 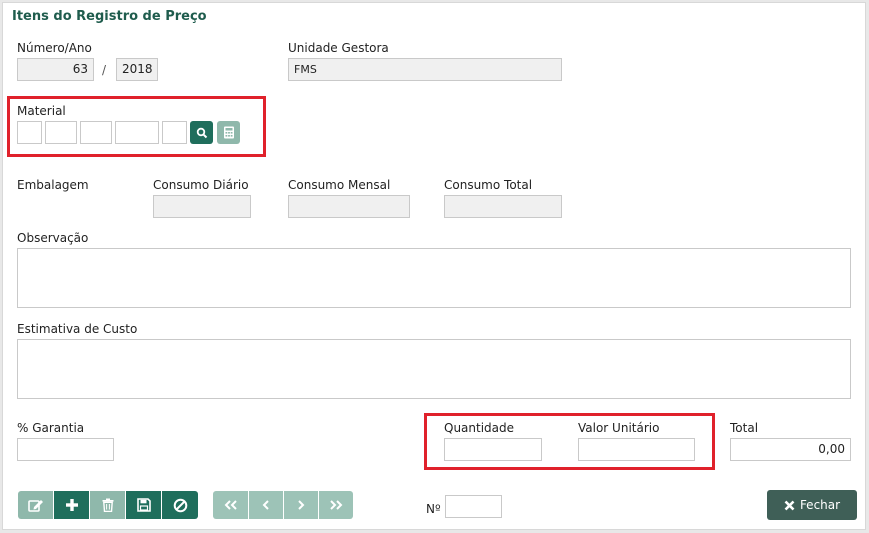 I want to click on delete-button, so click(x=107, y=505).